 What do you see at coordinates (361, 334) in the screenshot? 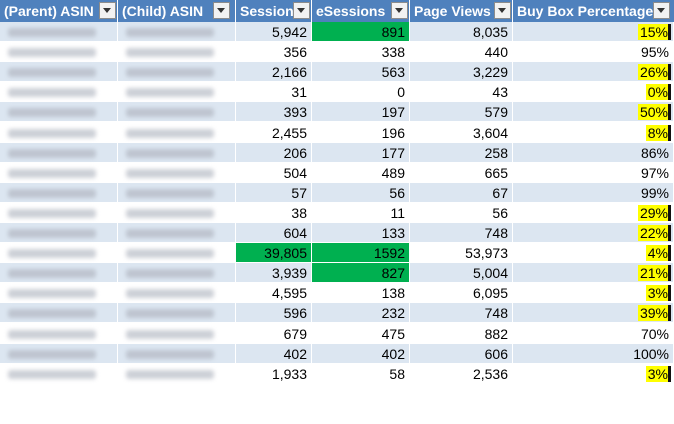
I see `esessions-cell: 475` at bounding box center [361, 334].